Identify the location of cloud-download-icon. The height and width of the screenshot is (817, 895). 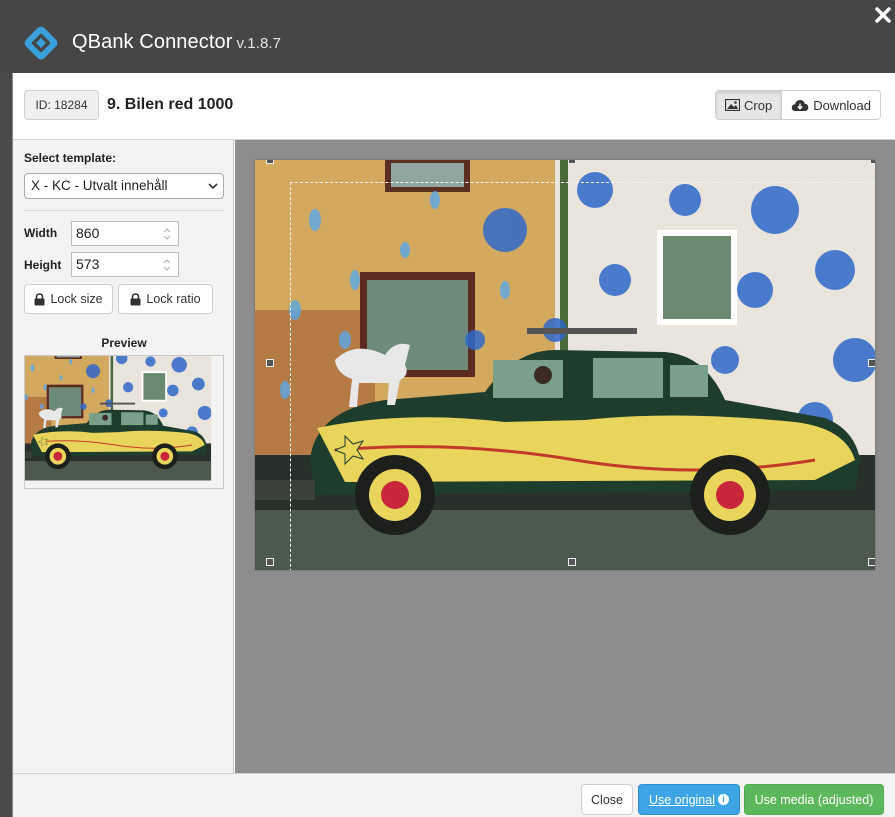
(800, 105).